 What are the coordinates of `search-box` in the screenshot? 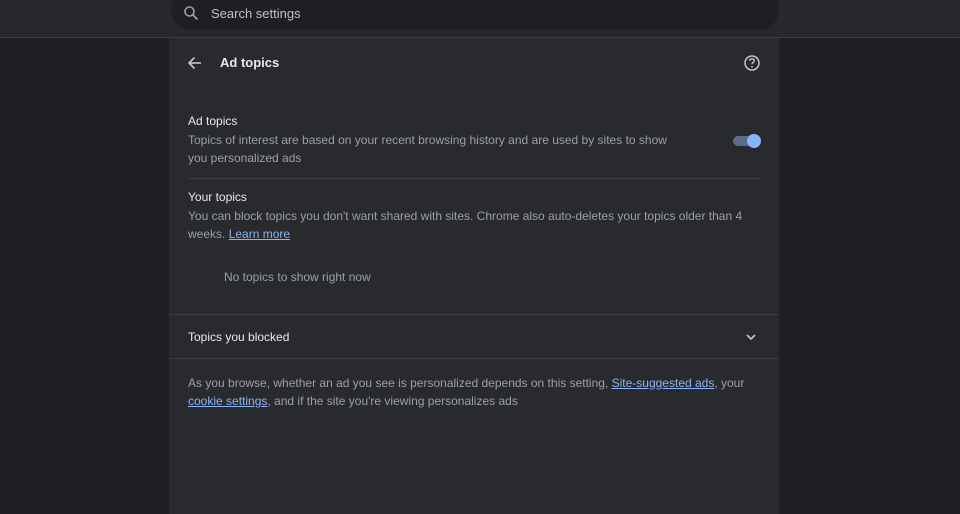 It's located at (475, 15).